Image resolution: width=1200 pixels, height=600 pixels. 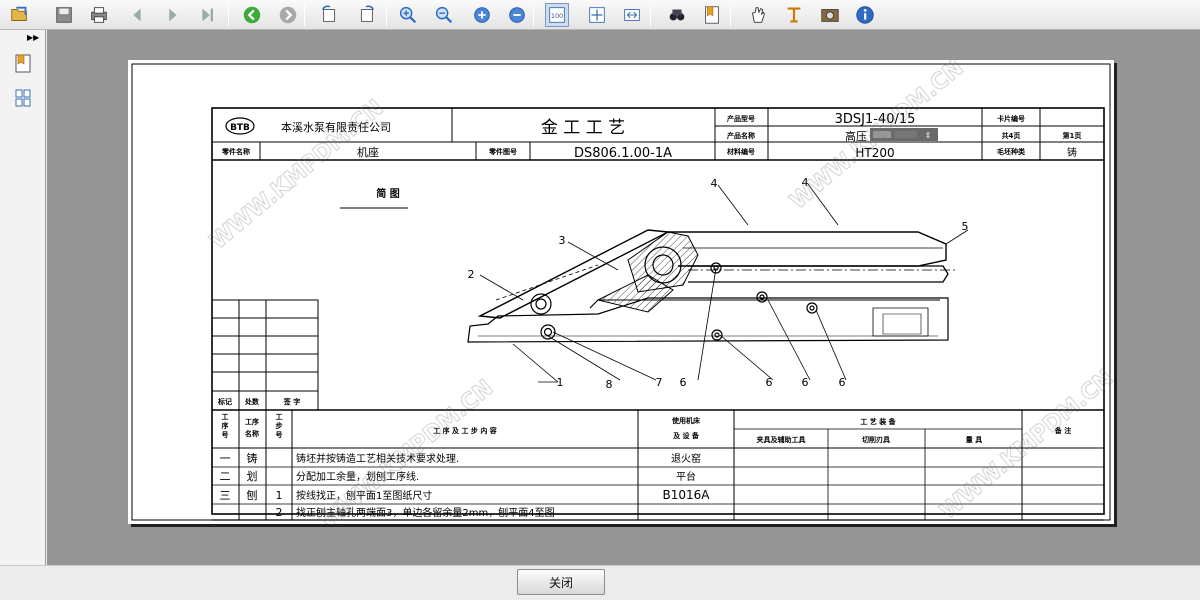 What do you see at coordinates (23, 297) in the screenshot?
I see `side-panel: ▶▶` at bounding box center [23, 297].